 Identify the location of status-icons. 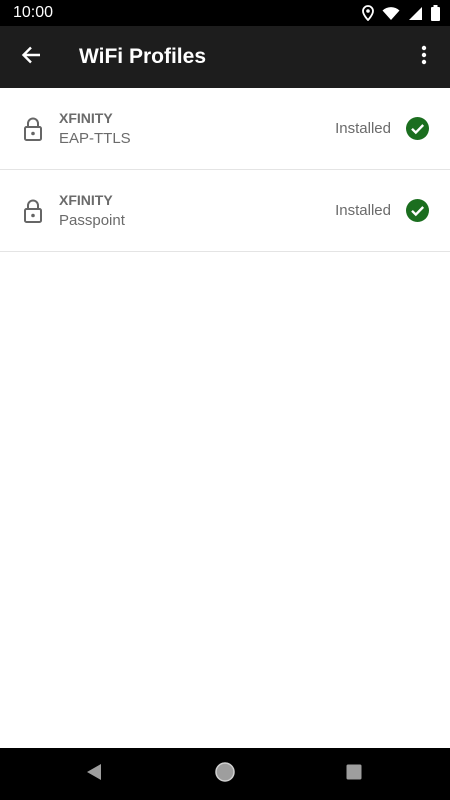
(401, 13).